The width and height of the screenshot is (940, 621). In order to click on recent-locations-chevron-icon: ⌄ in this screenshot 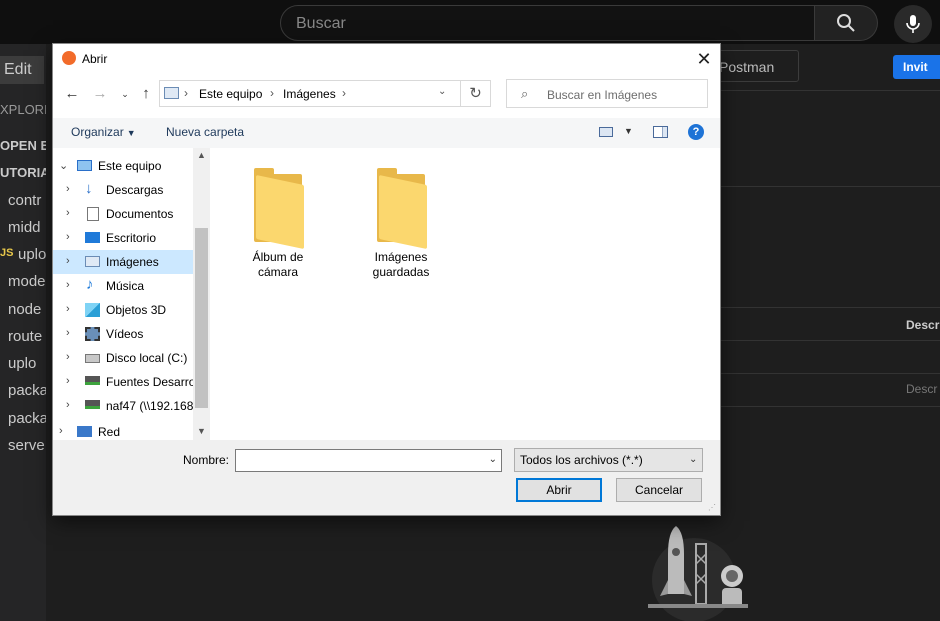, I will do `click(125, 94)`.